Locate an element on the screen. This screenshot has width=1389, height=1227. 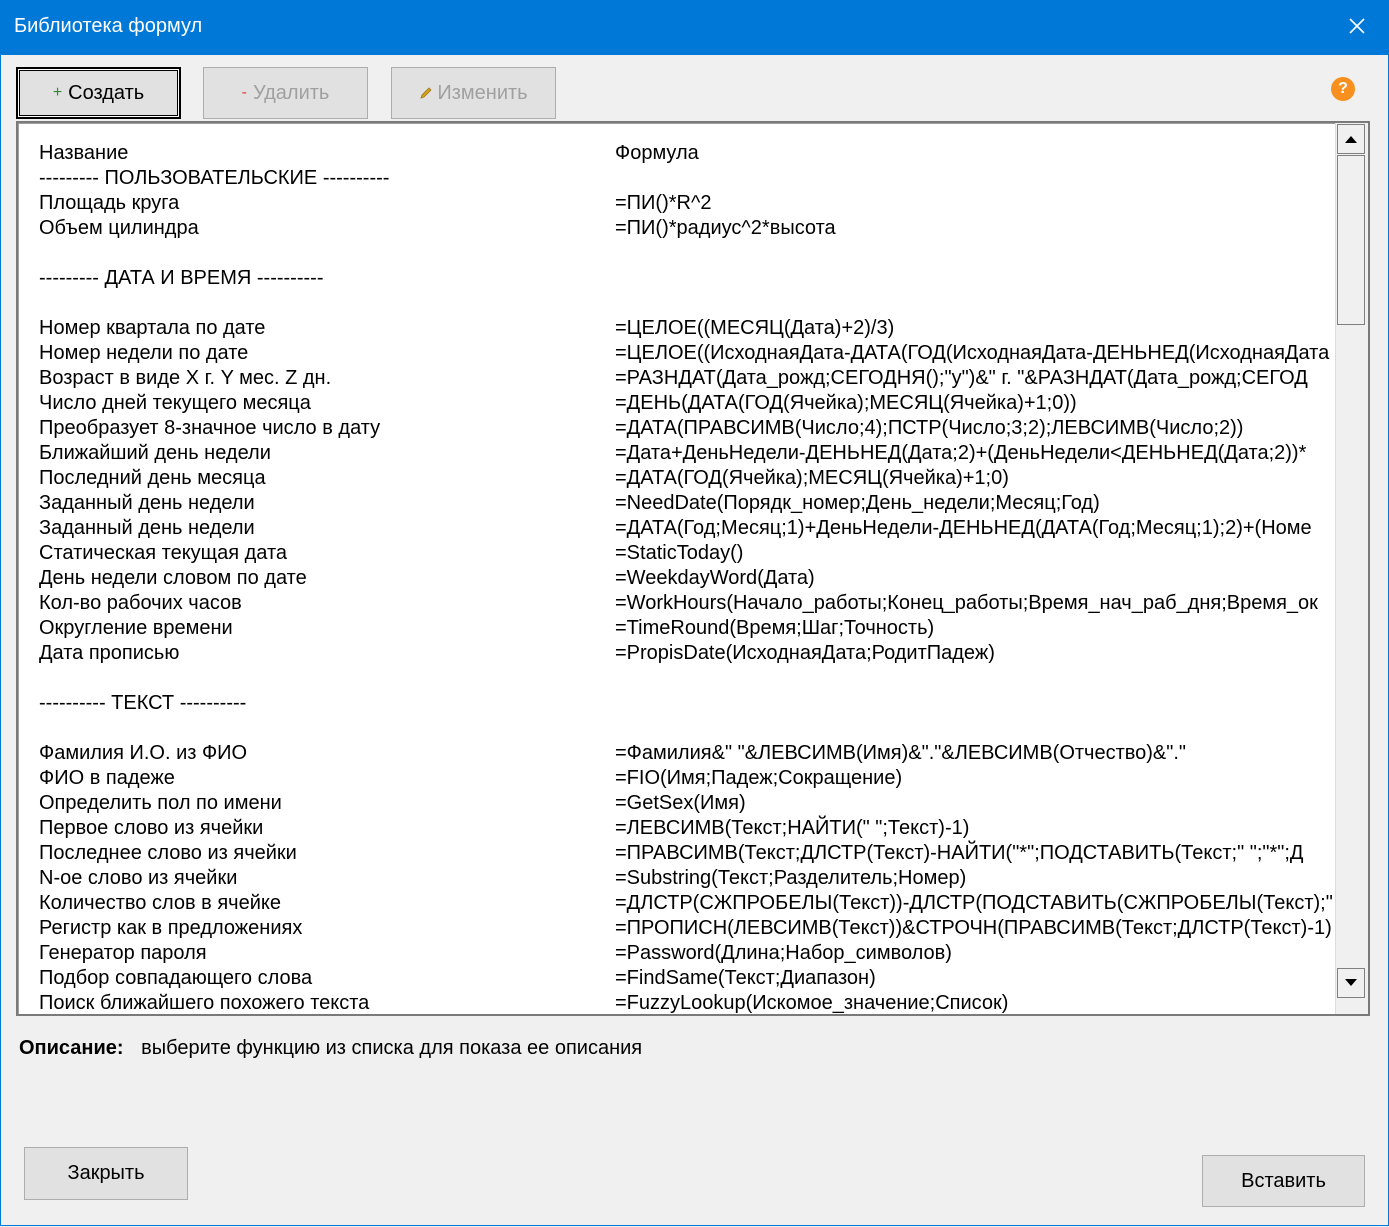
list-item-formula: =StaticToday() is located at coordinates (679, 553).